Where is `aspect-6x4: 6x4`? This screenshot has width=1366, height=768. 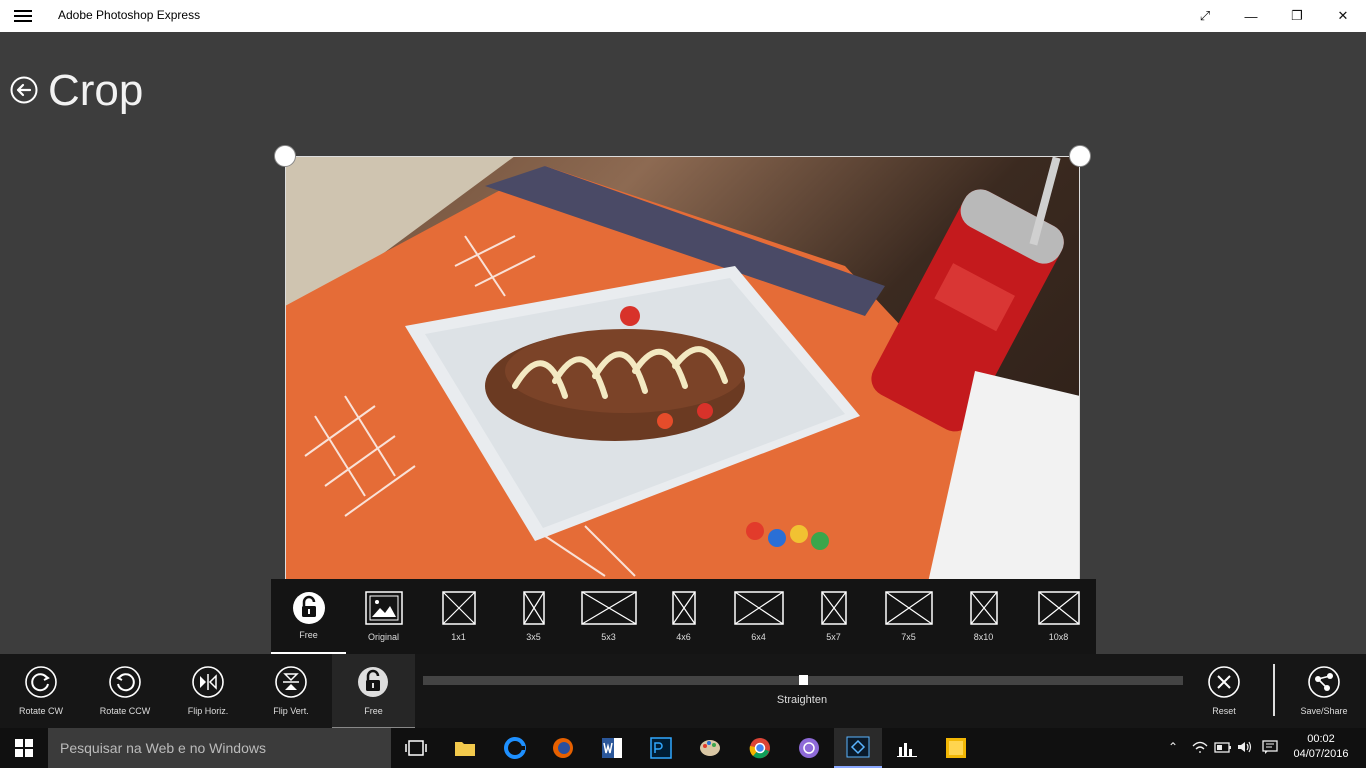 aspect-6x4: 6x4 is located at coordinates (758, 616).